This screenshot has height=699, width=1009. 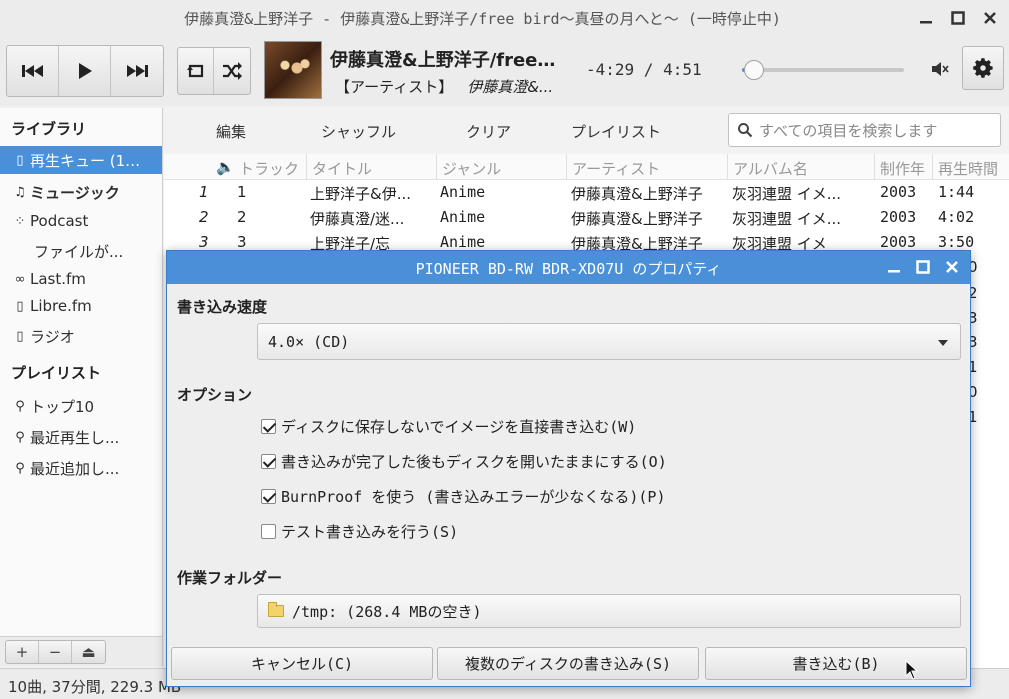 I want to click on clear-button: クリア, so click(x=488, y=131).